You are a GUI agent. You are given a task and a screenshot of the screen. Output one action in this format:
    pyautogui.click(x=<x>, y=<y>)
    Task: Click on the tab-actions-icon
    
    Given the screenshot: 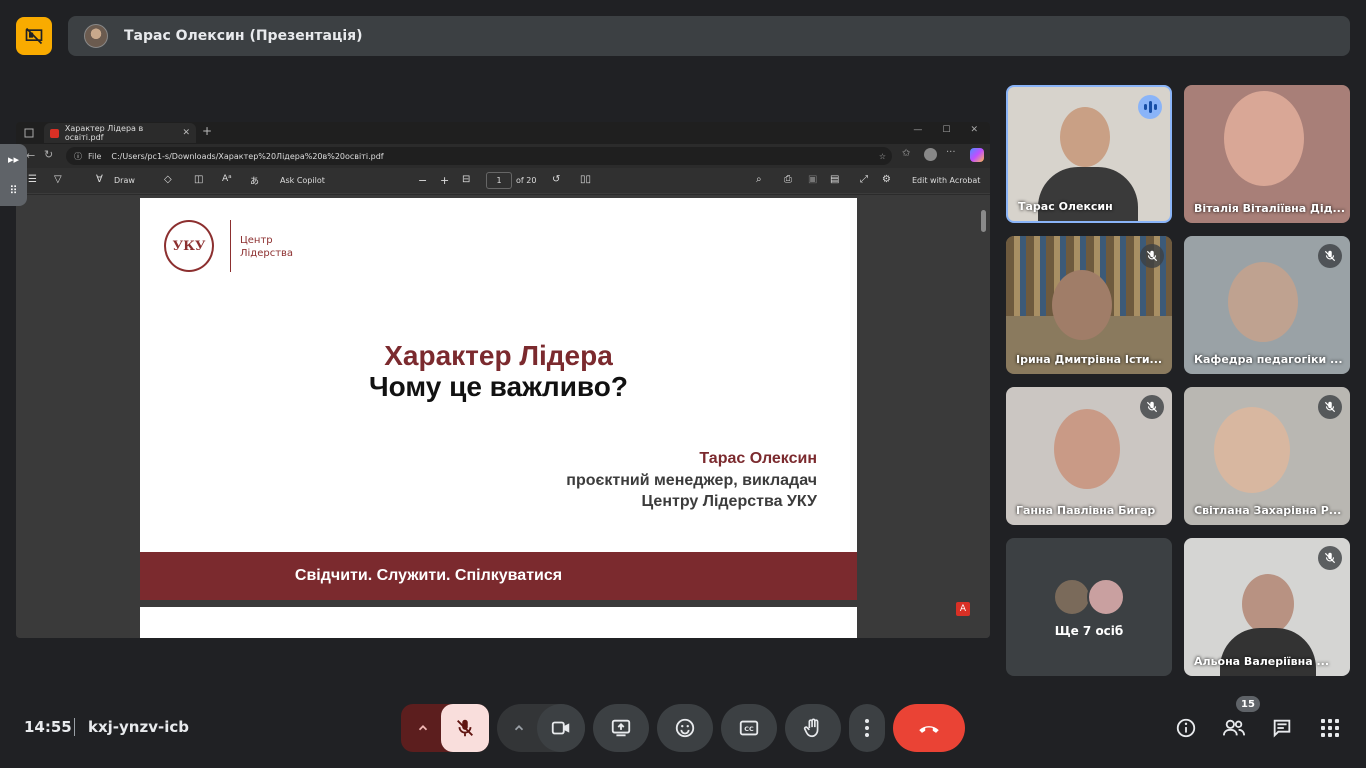 What is the action you would take?
    pyautogui.click(x=29, y=133)
    